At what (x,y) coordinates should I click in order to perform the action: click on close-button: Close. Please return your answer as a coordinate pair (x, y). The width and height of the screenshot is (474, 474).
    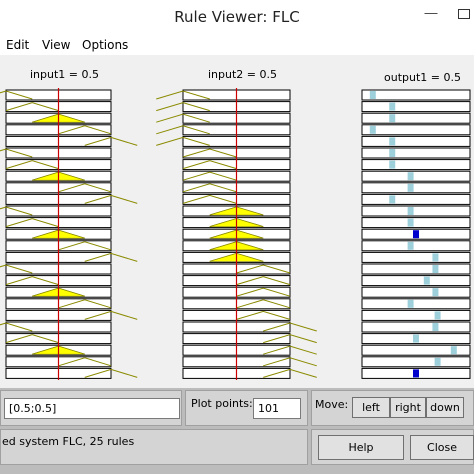
    Looking at the image, I should click on (442, 447).